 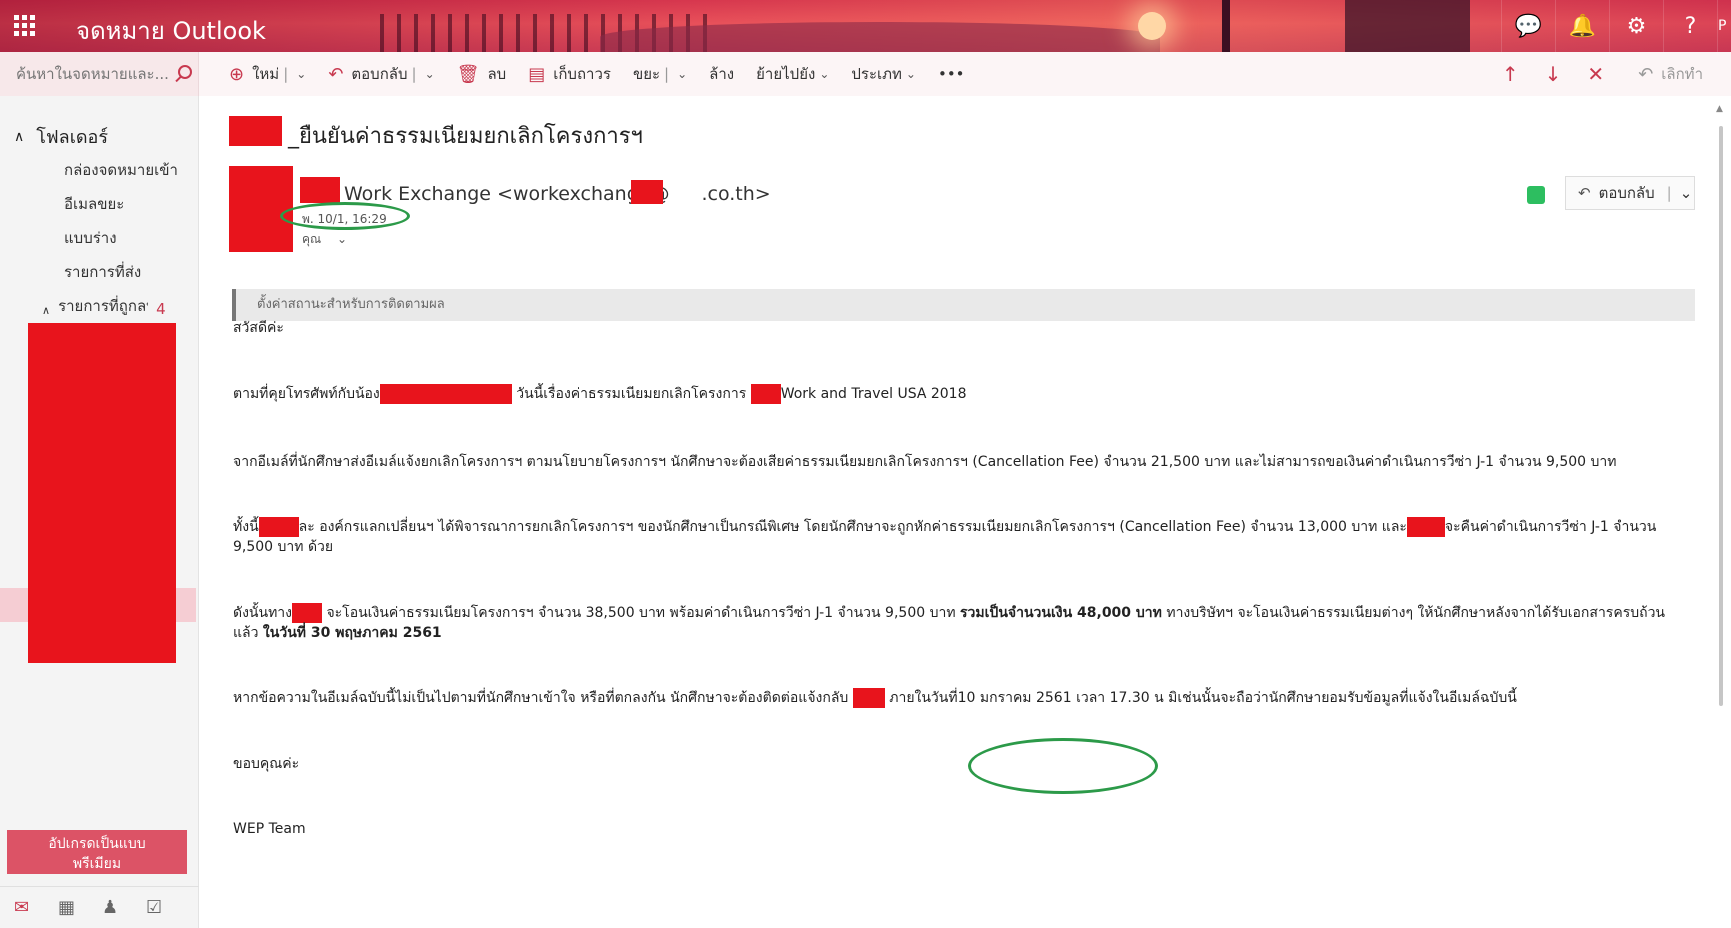 I want to click on navigation-actions: ↑ ↓ ✕ ↶ เลิกทำ, so click(x=1589, y=74).